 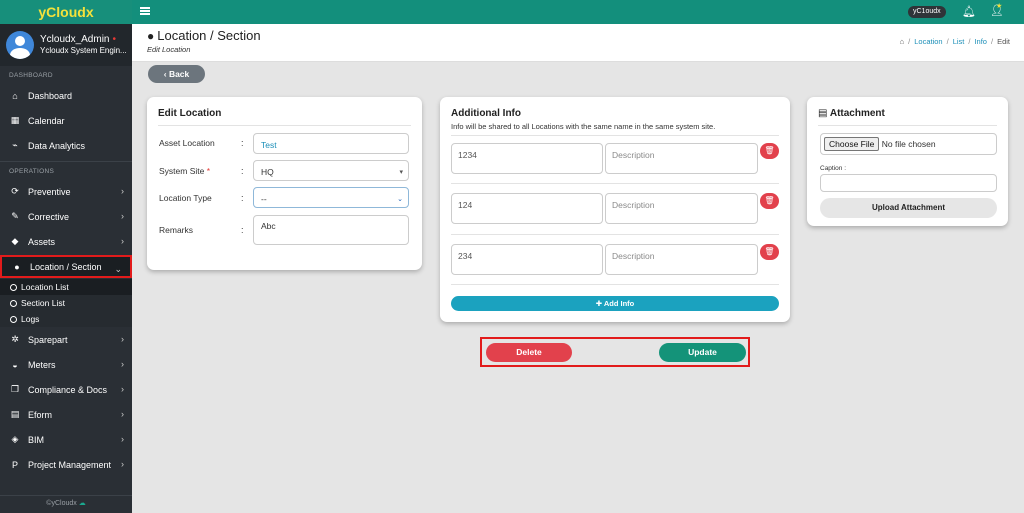 I want to click on sidebar-item-location-section: ● Location / Section ⌄, so click(x=66, y=266).